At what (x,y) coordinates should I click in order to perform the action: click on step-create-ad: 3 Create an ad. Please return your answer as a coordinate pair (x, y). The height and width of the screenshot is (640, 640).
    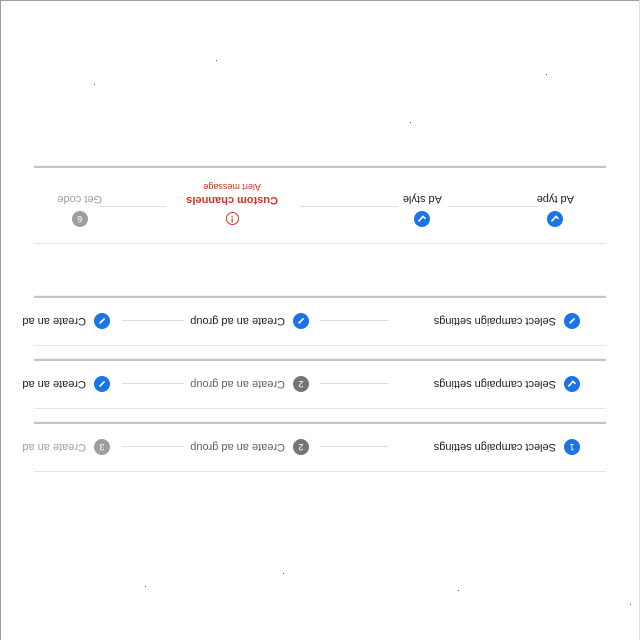
    Looking at the image, I should click on (66, 447).